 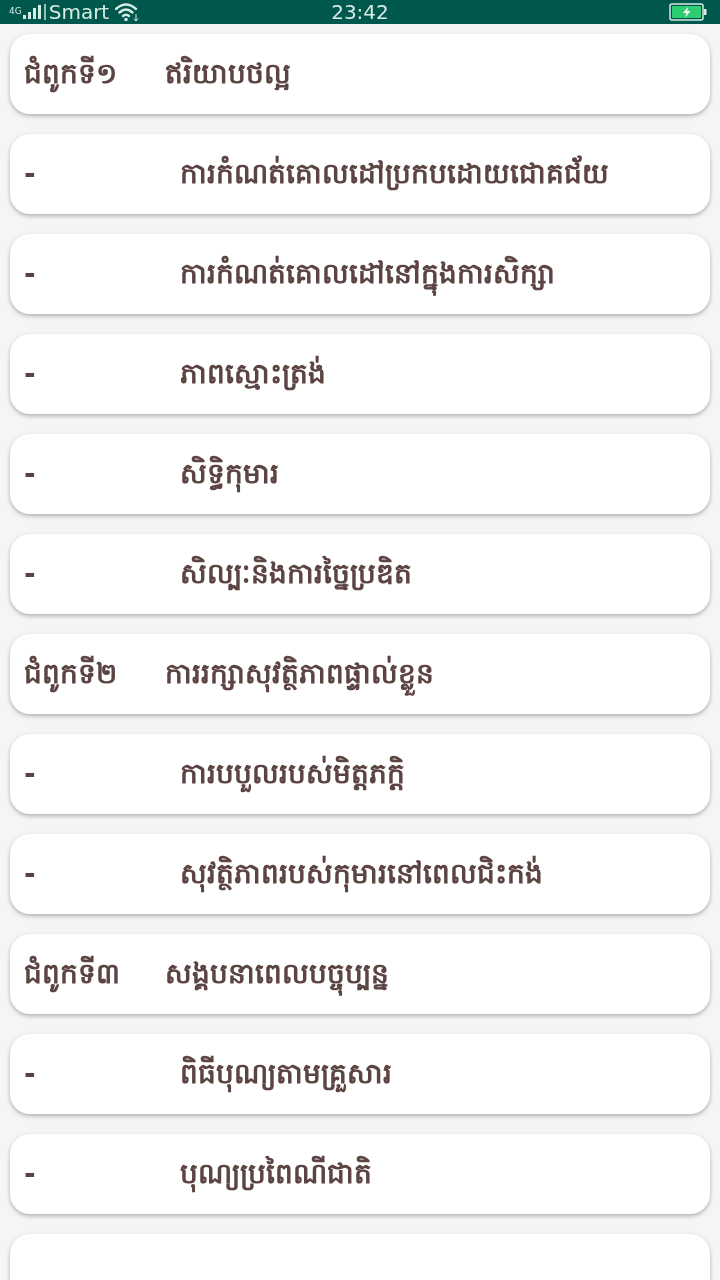 What do you see at coordinates (79, 12) in the screenshot?
I see `carrier-name: Smart` at bounding box center [79, 12].